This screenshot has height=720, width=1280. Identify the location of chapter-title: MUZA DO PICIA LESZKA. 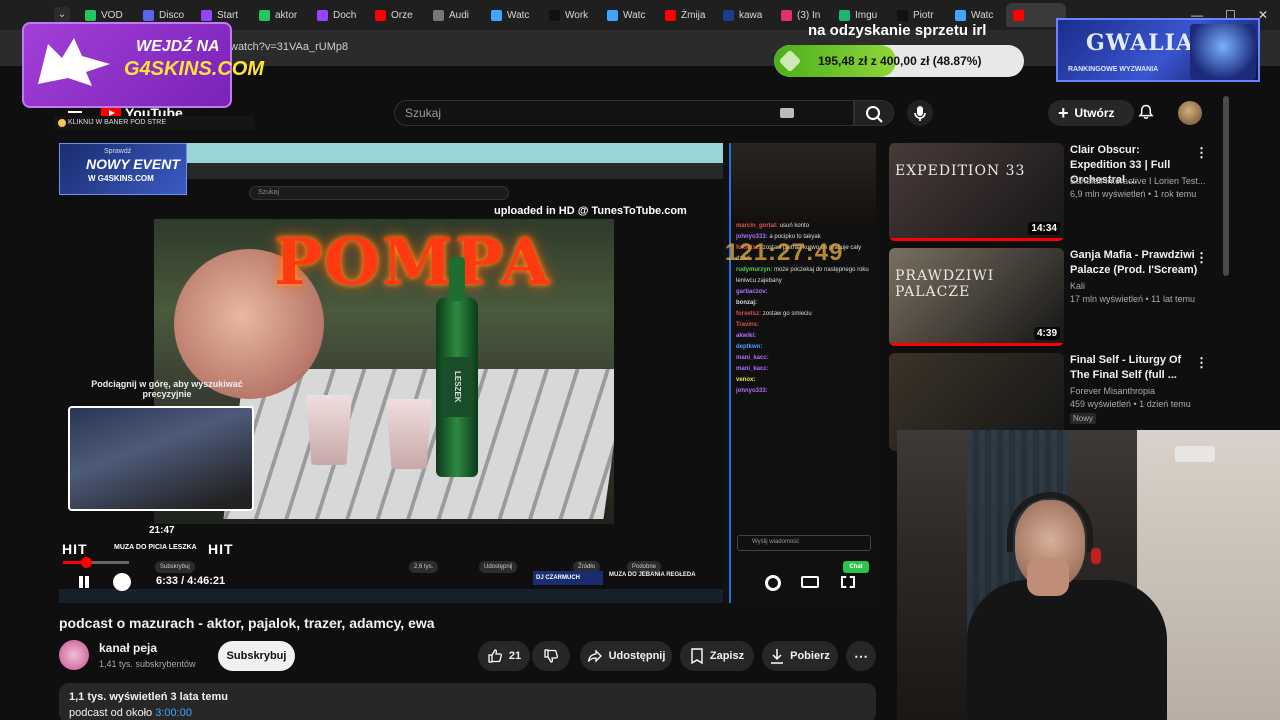
(155, 547).